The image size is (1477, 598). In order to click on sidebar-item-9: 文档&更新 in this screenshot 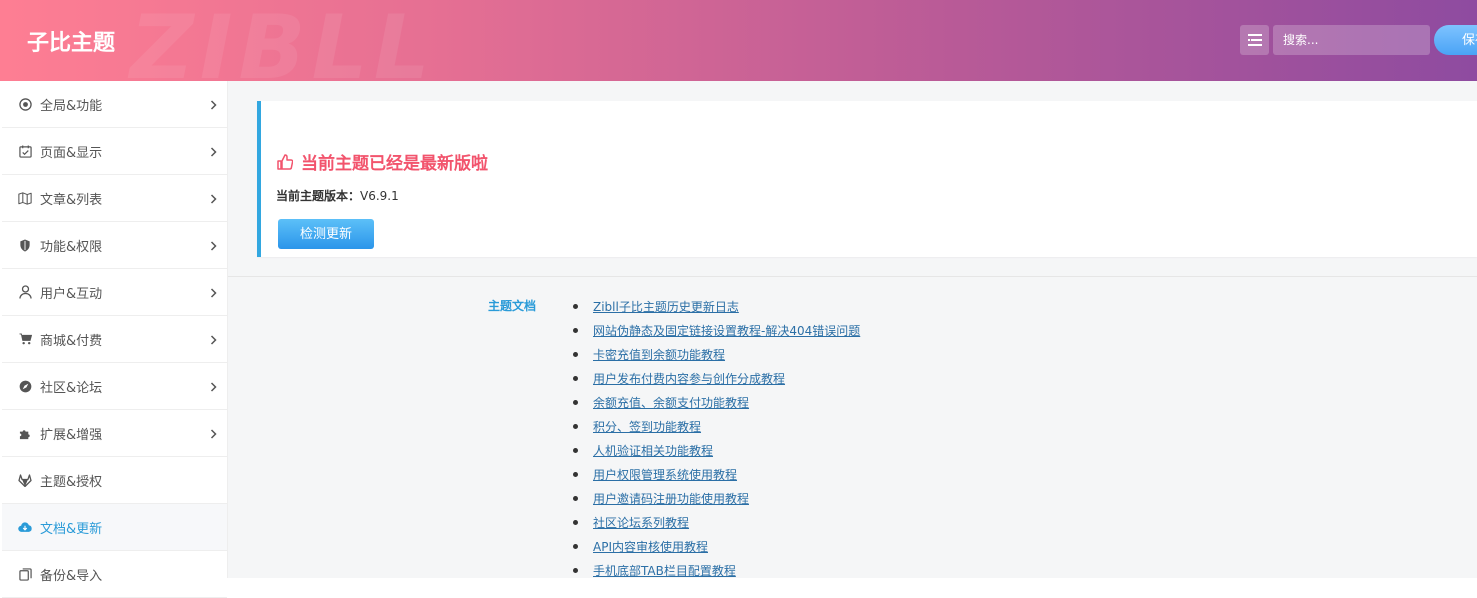, I will do `click(114, 527)`.